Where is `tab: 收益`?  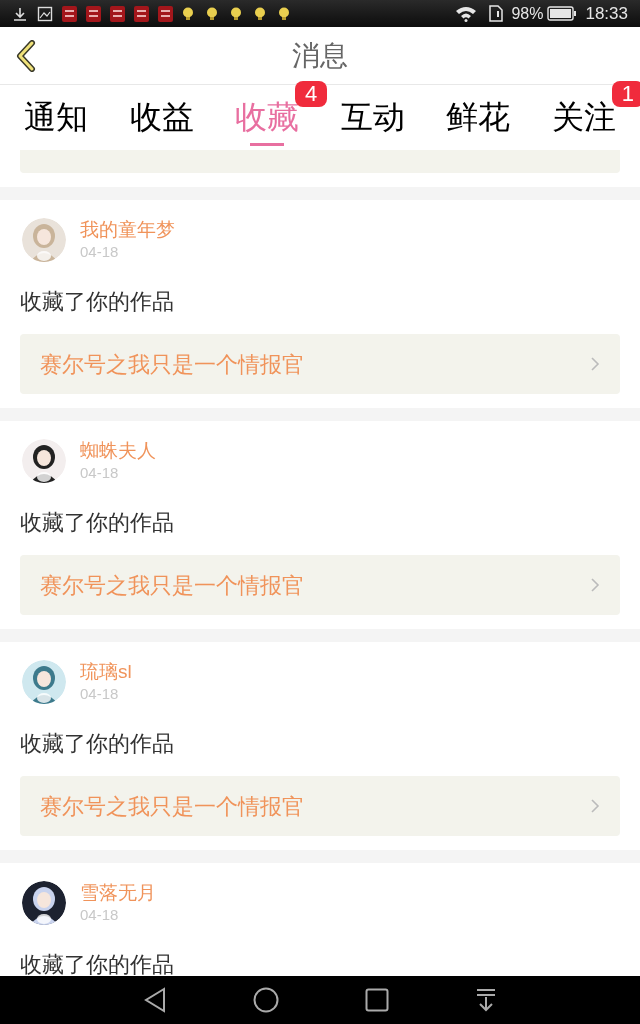 tab: 收益 is located at coordinates (161, 117).